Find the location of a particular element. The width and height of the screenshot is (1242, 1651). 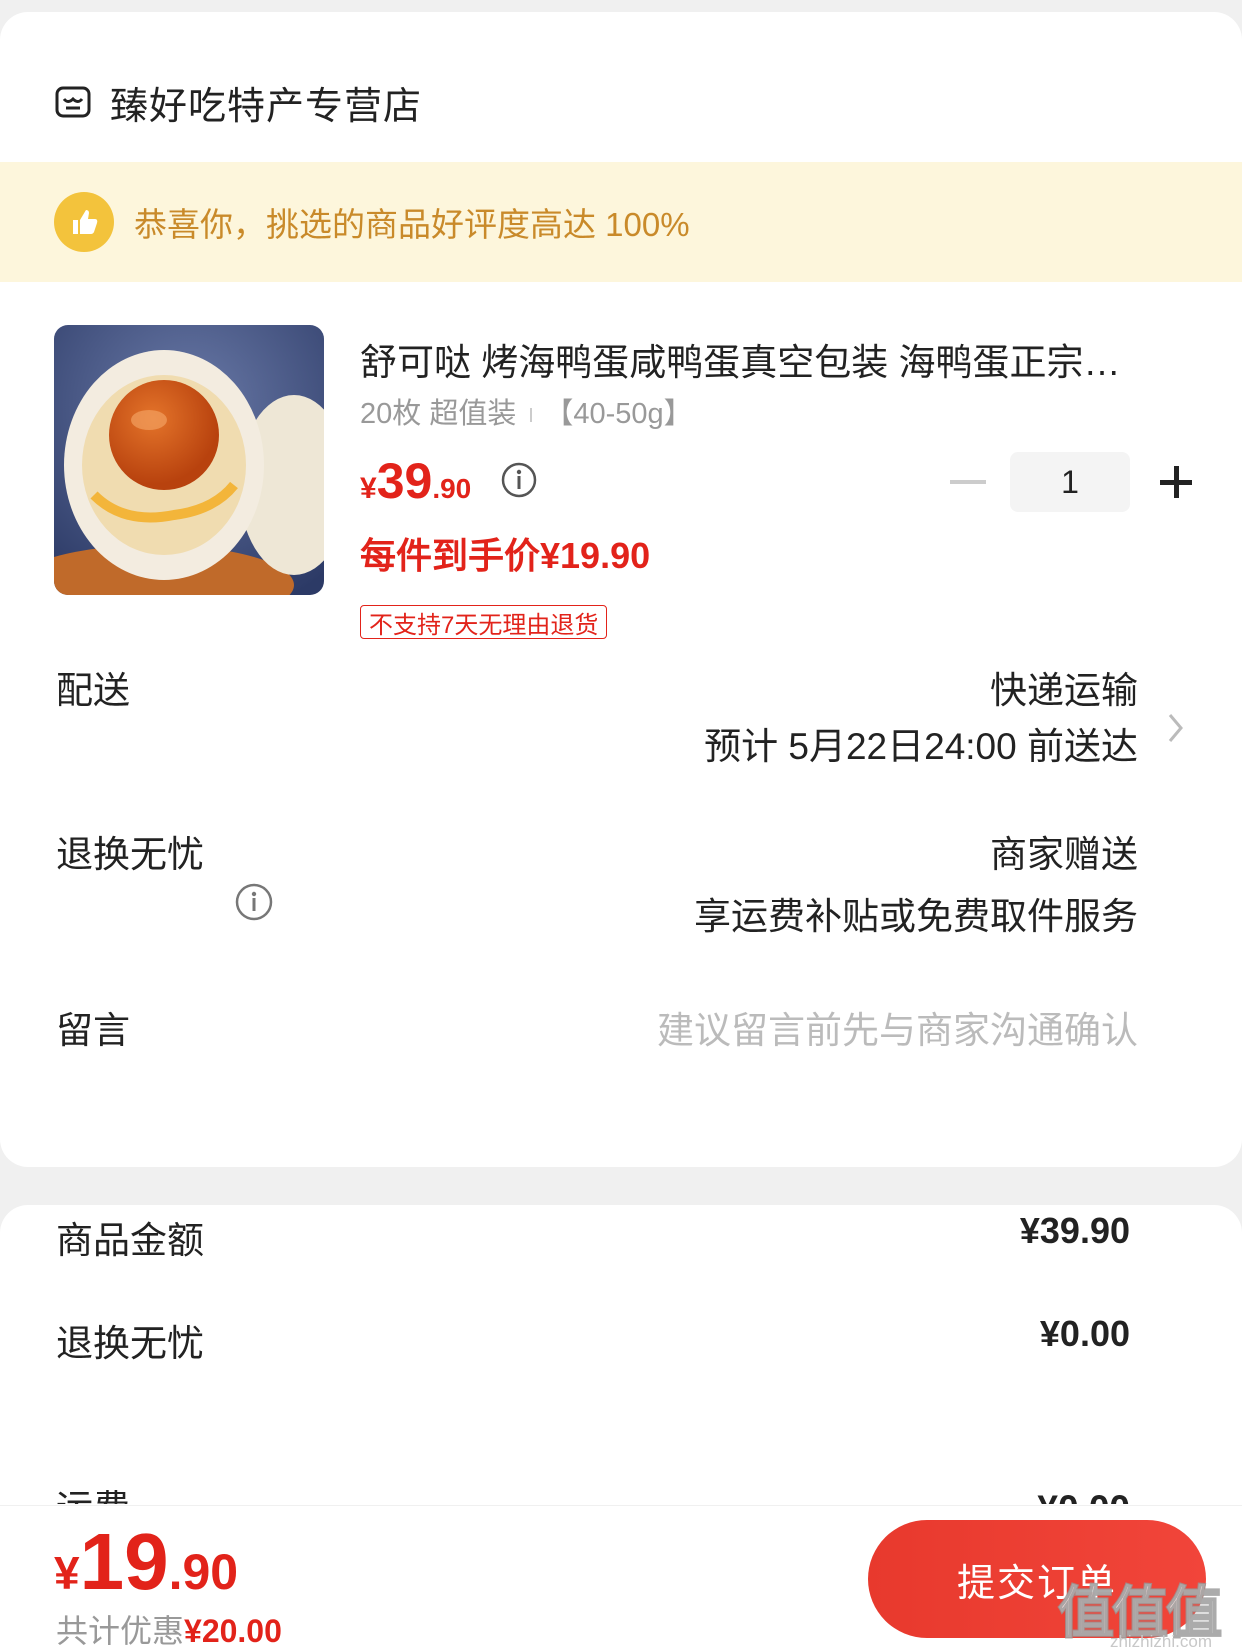

price-currency: ¥ is located at coordinates (368, 488).